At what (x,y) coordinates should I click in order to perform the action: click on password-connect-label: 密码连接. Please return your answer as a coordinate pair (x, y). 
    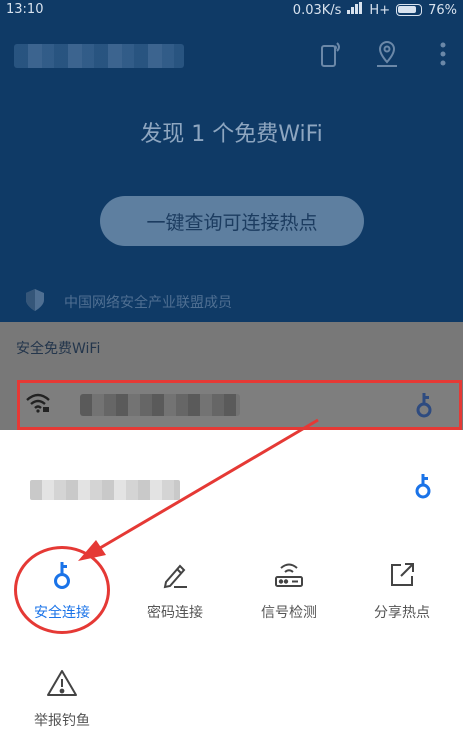
    Looking at the image, I should click on (175, 613).